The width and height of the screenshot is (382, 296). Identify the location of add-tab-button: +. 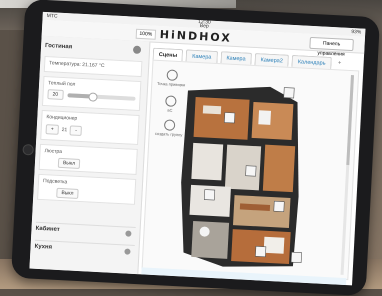
(339, 63).